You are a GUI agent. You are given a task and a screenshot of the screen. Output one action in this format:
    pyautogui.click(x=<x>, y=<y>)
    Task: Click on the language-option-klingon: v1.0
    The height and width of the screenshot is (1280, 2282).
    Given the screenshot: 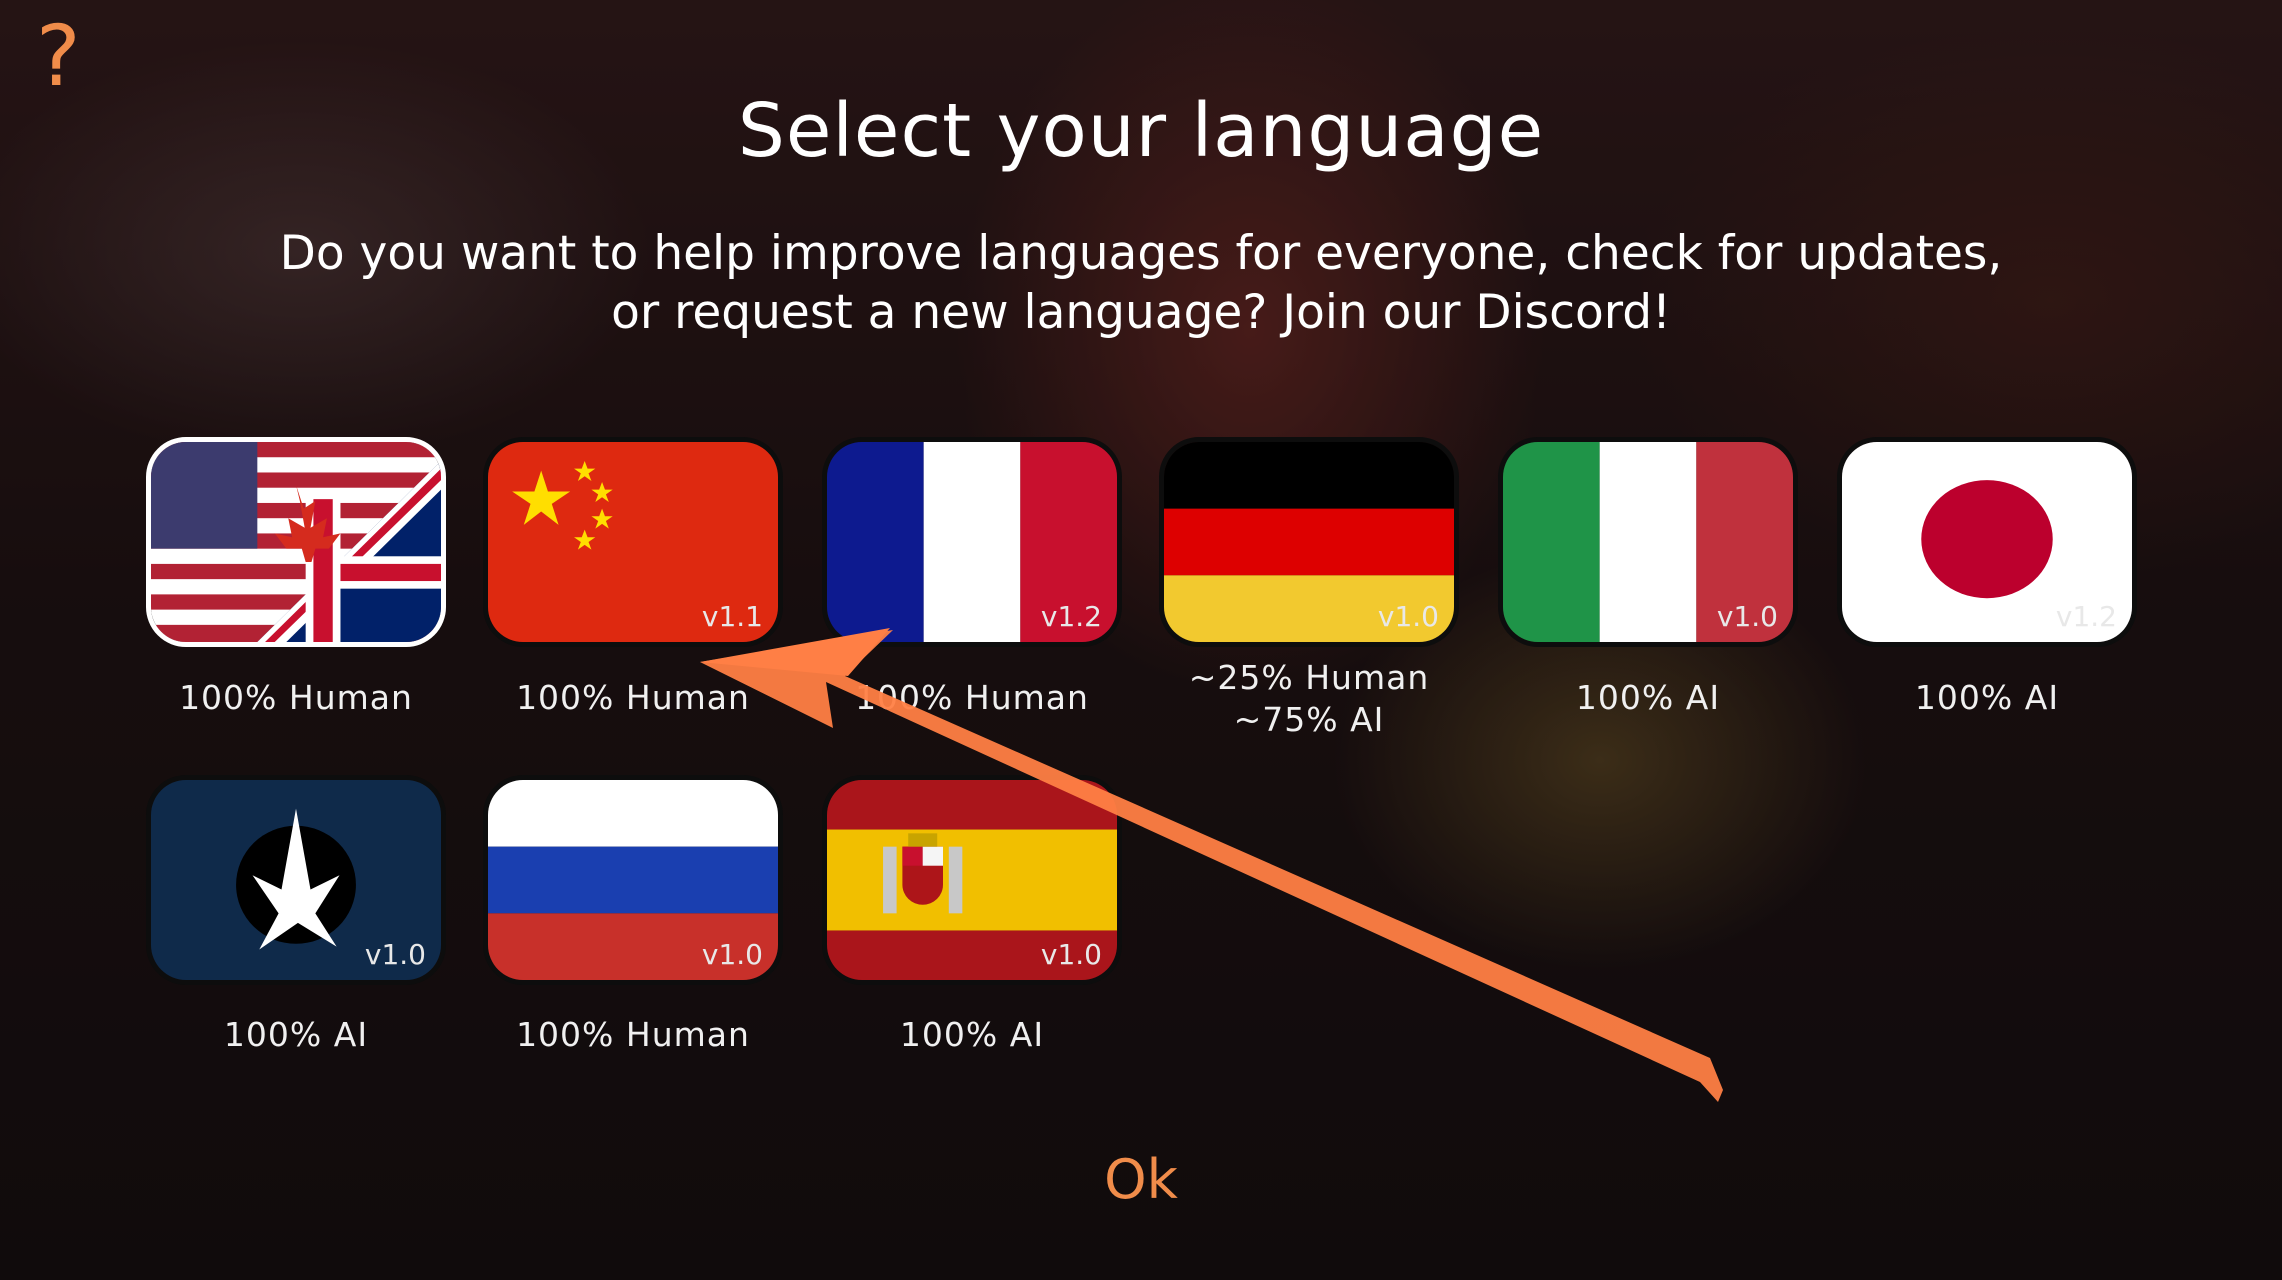 What is the action you would take?
    pyautogui.click(x=296, y=880)
    